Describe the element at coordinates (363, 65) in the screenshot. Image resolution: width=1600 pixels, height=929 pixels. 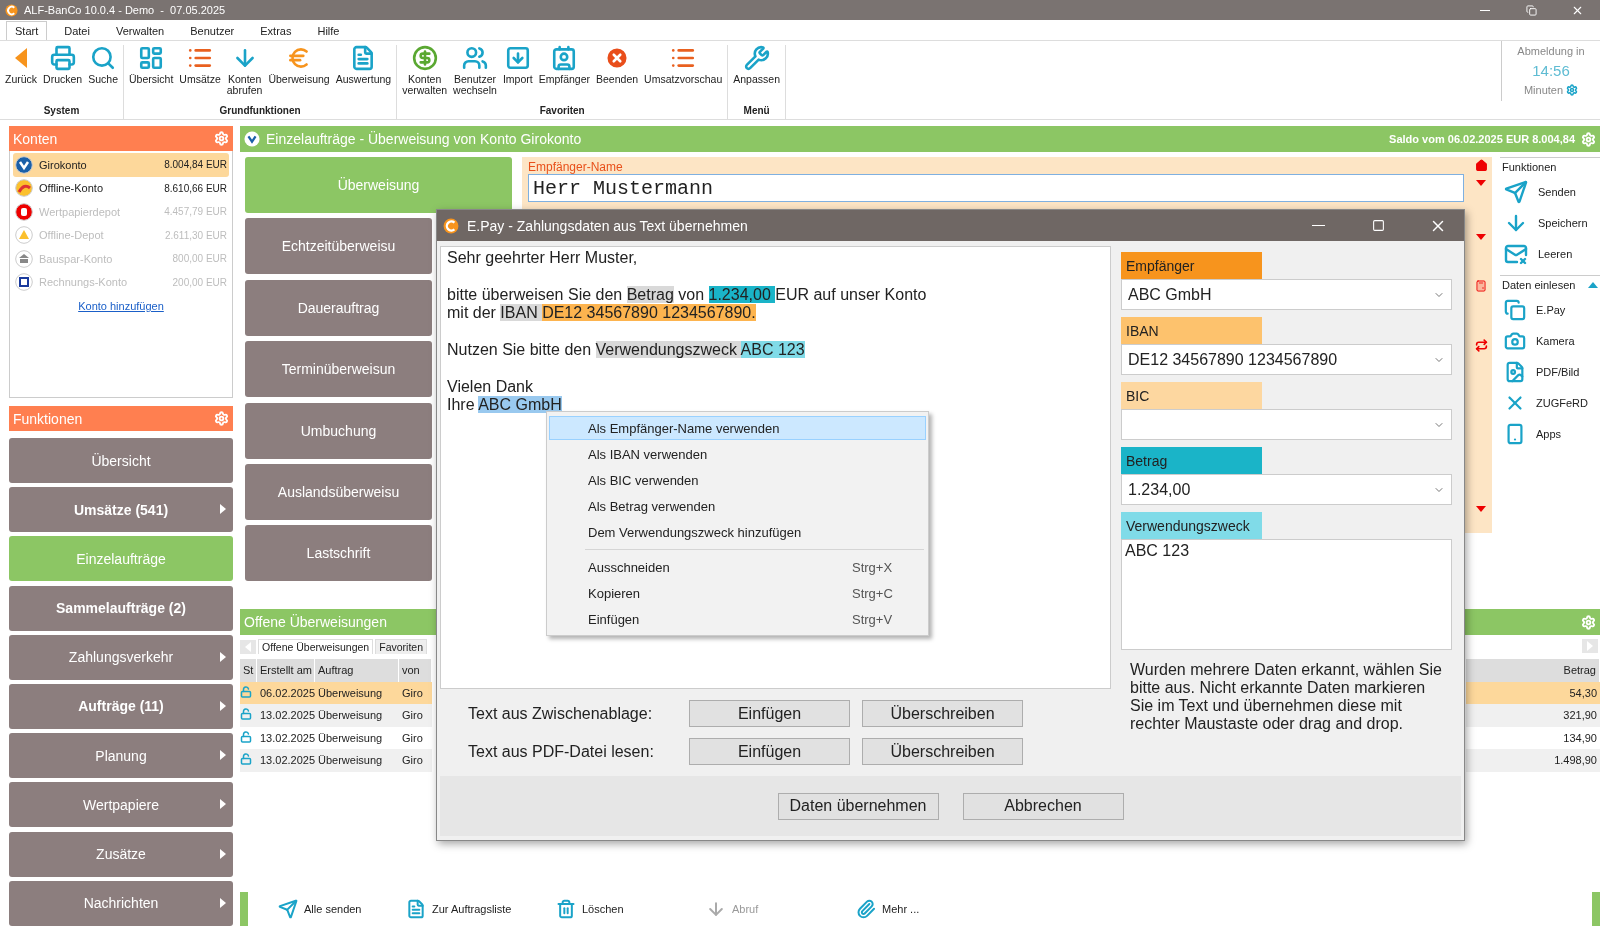
I see `ribbon-button: Auswertung` at that location.